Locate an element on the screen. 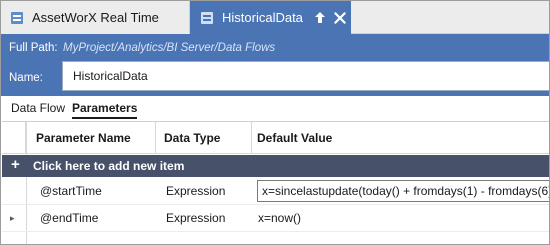 This screenshot has height=245, width=550. parameter-name-cell: @endTime is located at coordinates (91, 218).